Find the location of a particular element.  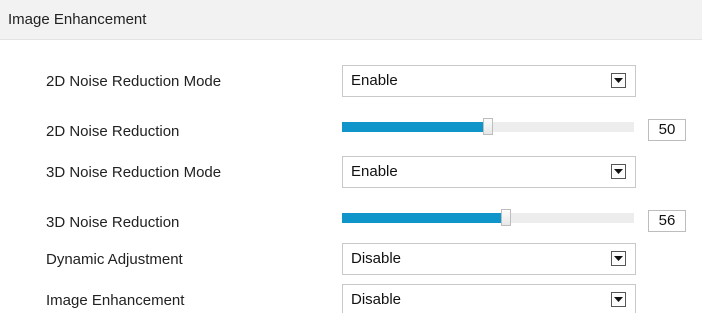

2d-noise-reduction-slider is located at coordinates (488, 126).